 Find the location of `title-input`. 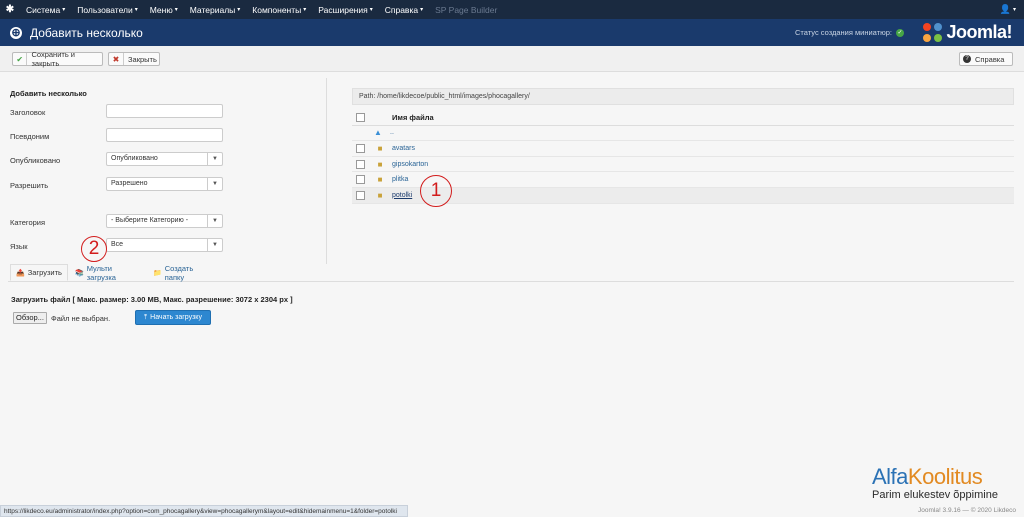

title-input is located at coordinates (164, 111).